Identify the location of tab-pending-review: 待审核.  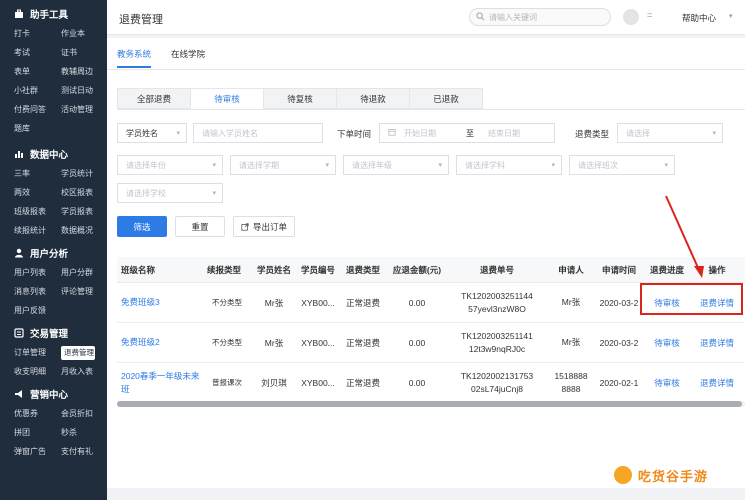
(227, 98).